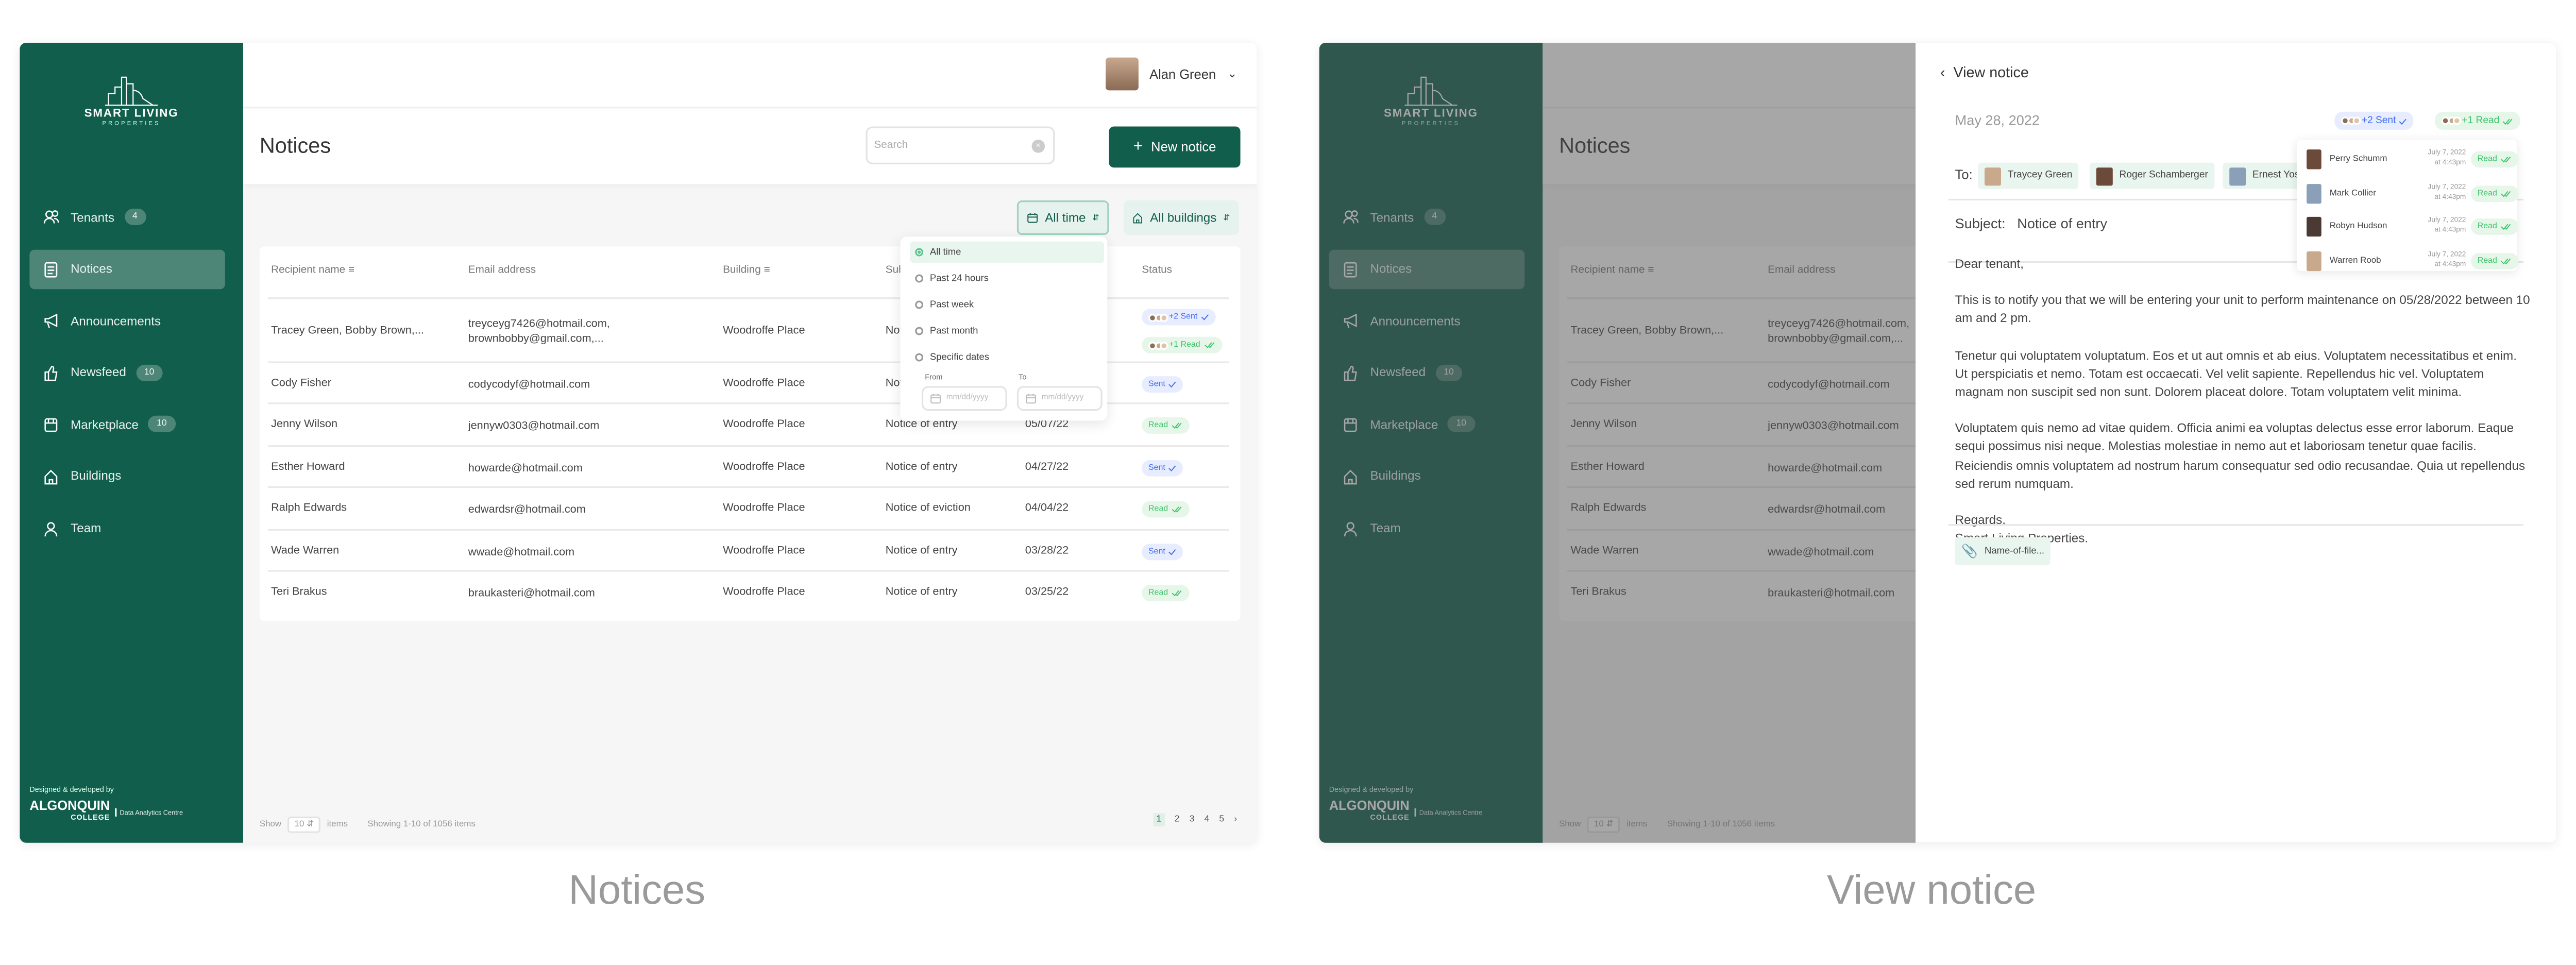 The height and width of the screenshot is (965, 2576). I want to click on sidebar-item-buildings: Buildings, so click(127, 476).